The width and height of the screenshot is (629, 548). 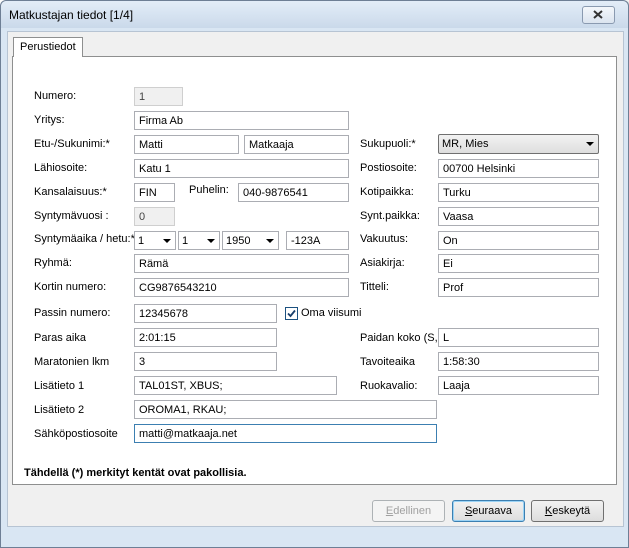 What do you see at coordinates (60, 338) in the screenshot?
I see `paras-aika-label: Paras aika` at bounding box center [60, 338].